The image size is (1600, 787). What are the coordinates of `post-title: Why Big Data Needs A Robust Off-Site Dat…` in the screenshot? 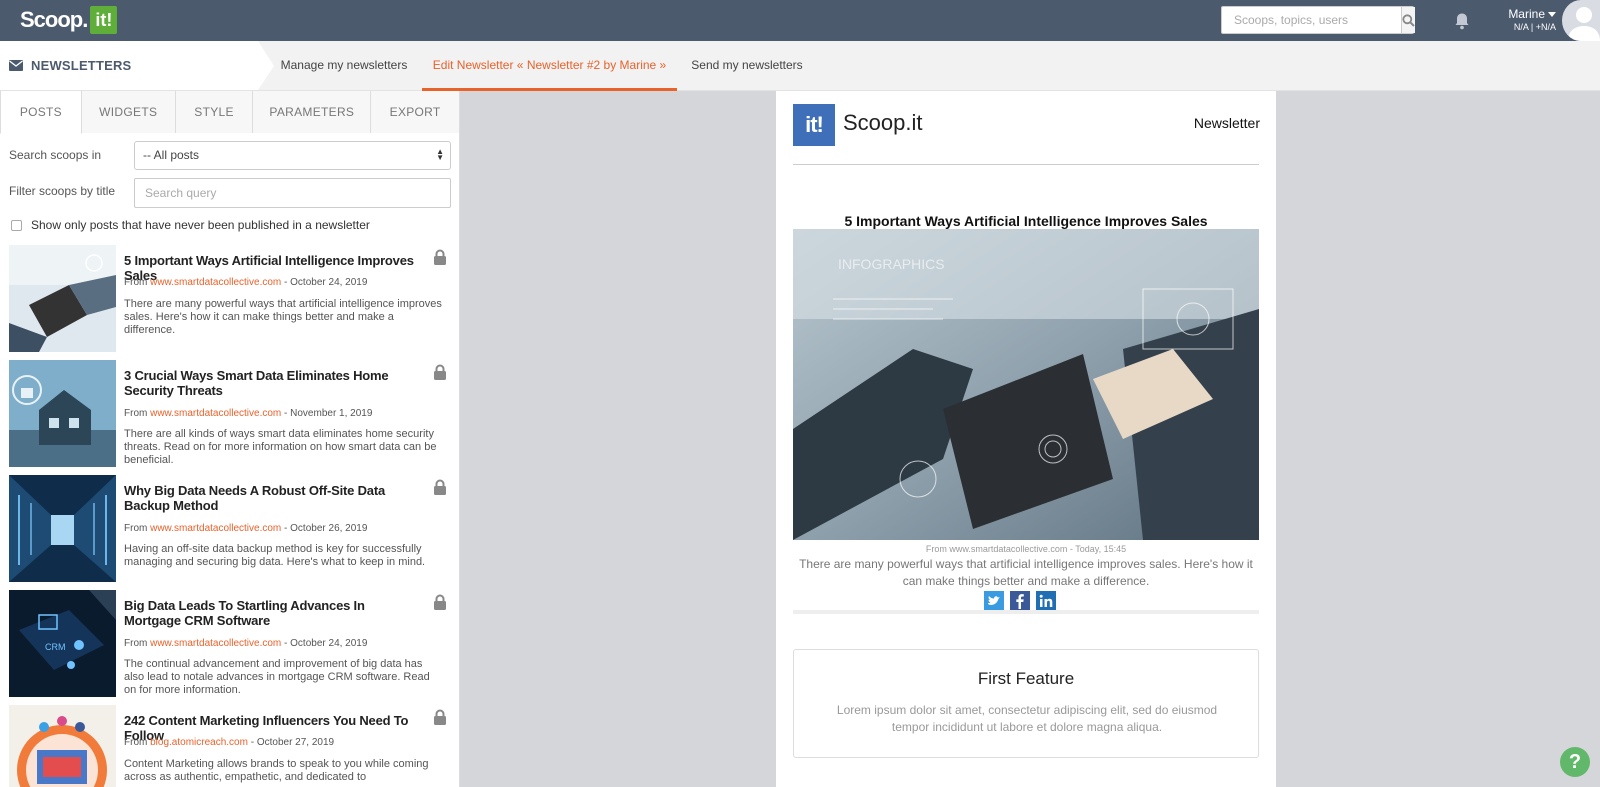 It's located at (274, 498).